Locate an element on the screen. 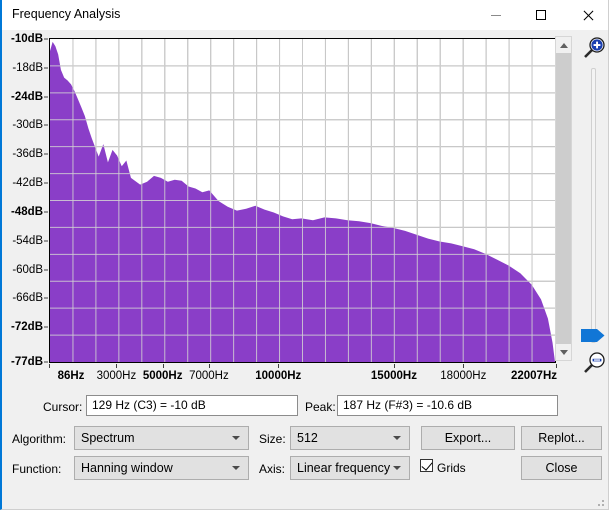 The image size is (609, 510). zoom-slider-thumb is located at coordinates (593, 335).